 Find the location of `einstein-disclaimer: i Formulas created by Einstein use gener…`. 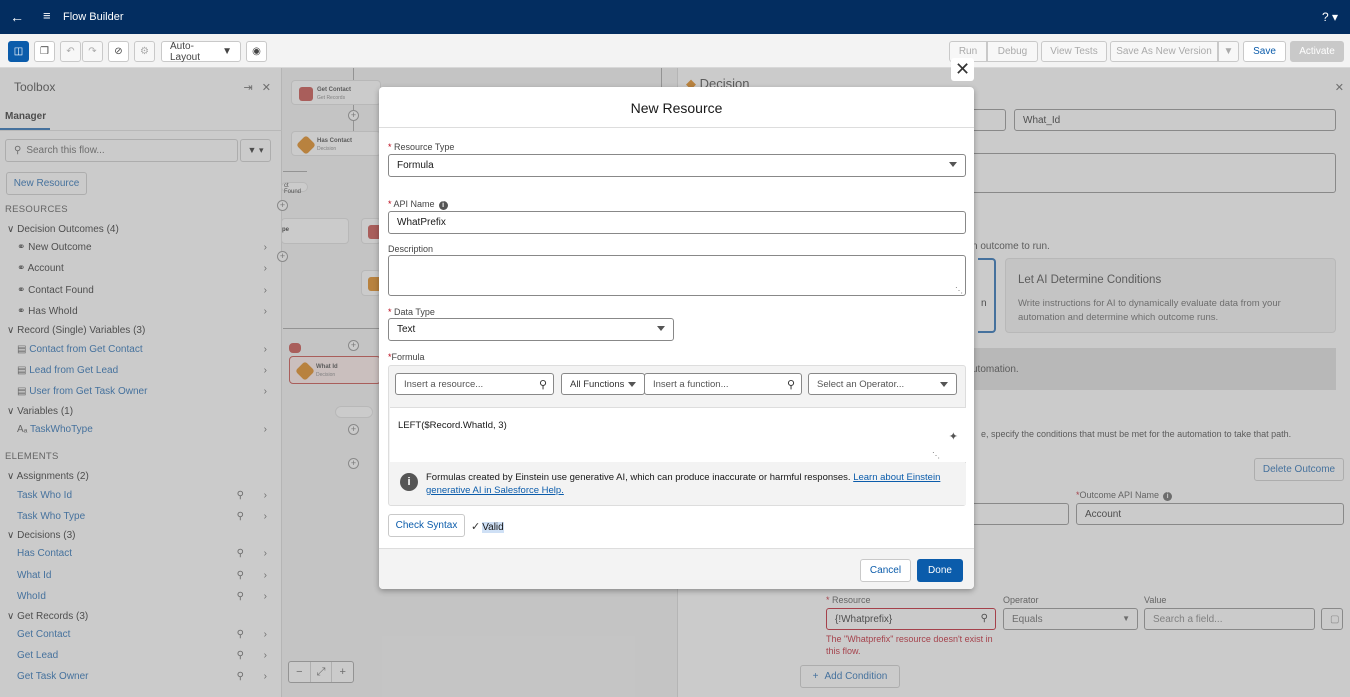

einstein-disclaimer: i Formulas created by Einstein use gener… is located at coordinates (678, 484).